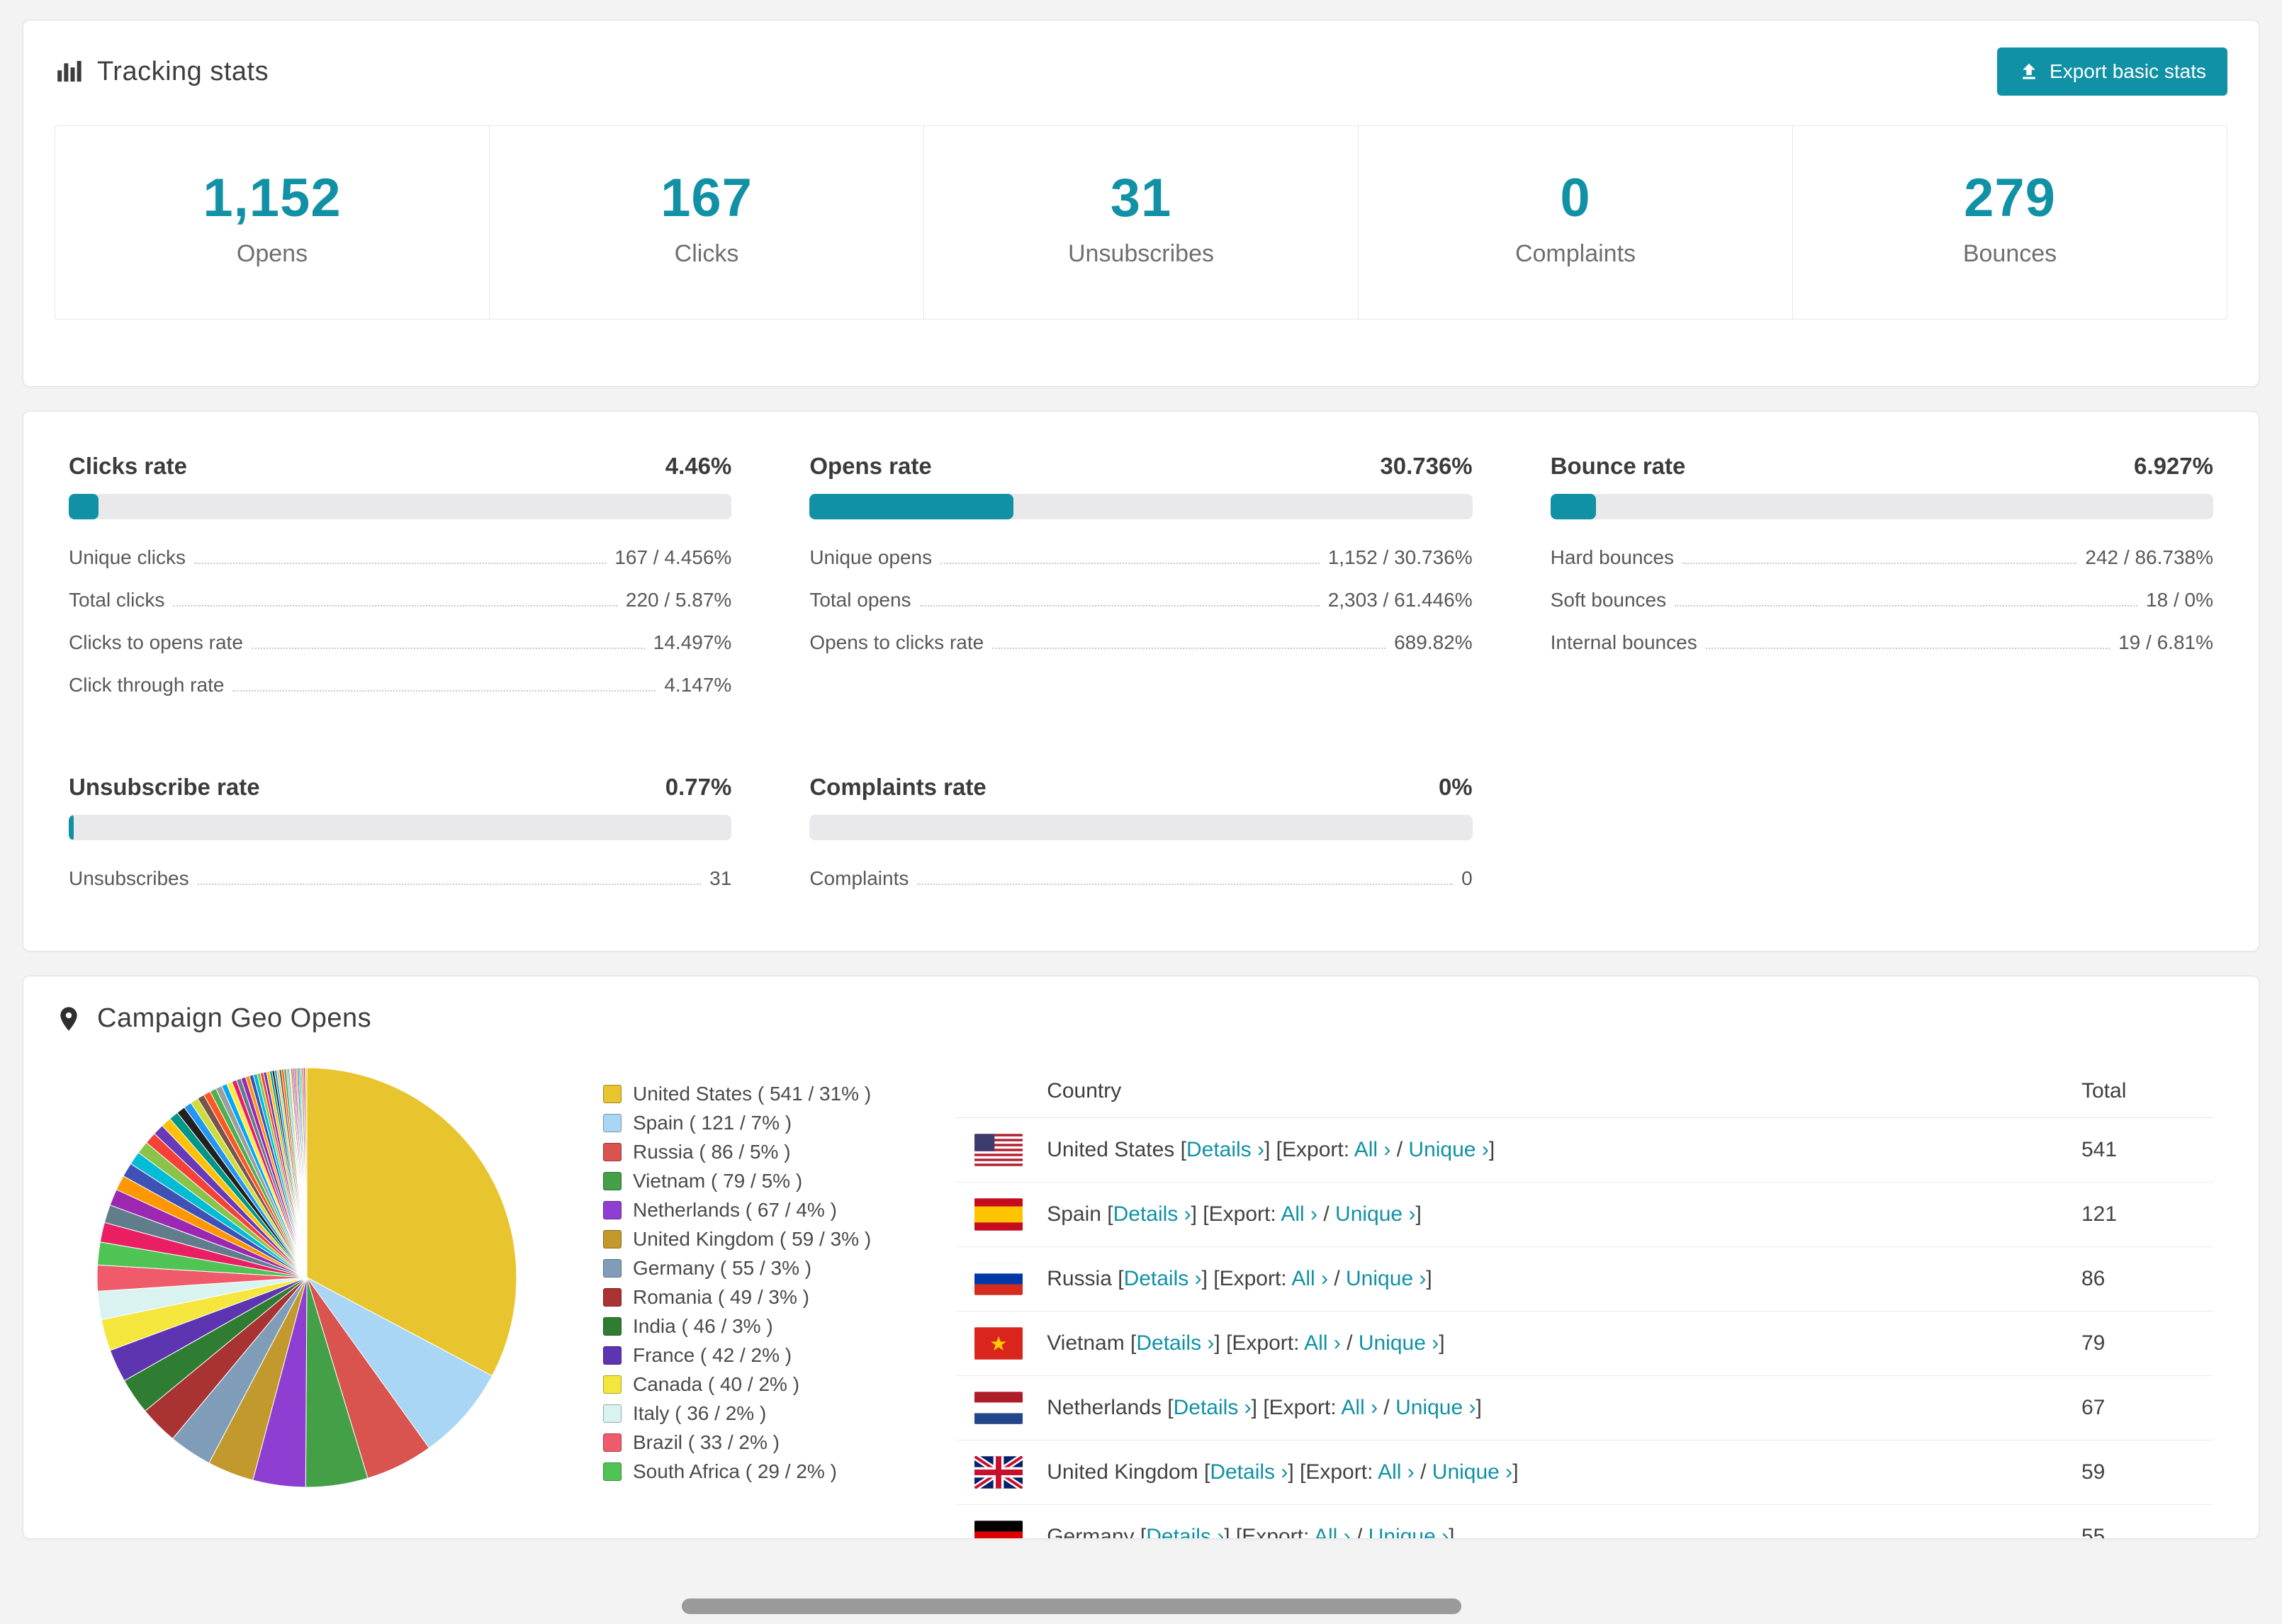 The image size is (2282, 1624). What do you see at coordinates (1434, 642) in the screenshot?
I see `rate-row-value: 689.82%` at bounding box center [1434, 642].